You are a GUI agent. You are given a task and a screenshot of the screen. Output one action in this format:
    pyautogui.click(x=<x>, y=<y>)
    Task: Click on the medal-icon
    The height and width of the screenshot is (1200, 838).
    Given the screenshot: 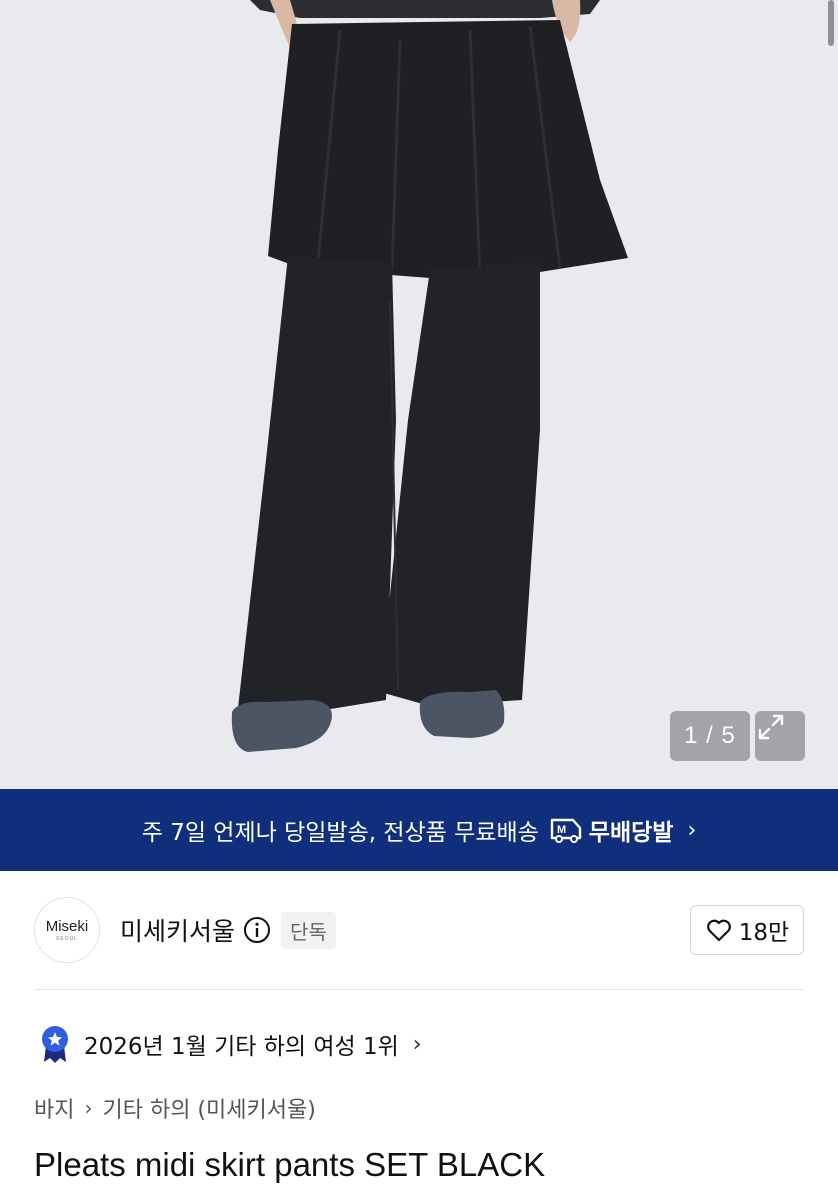 What is the action you would take?
    pyautogui.click(x=55, y=1044)
    